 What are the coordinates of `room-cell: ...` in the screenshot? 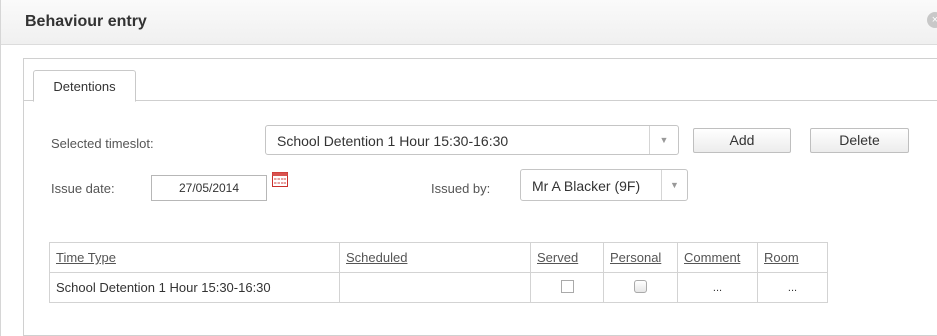 It's located at (792, 287).